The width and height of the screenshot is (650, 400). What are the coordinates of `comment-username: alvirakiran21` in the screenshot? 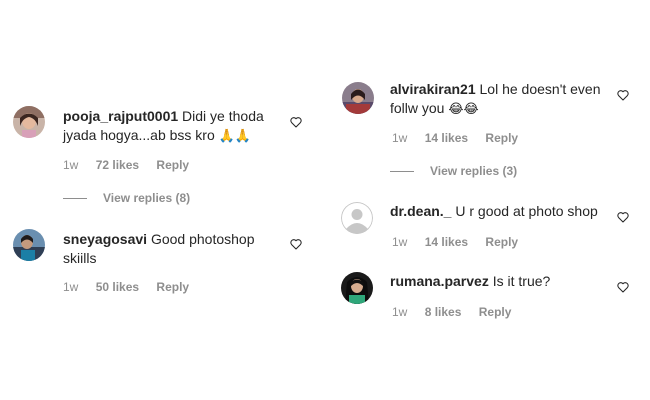 It's located at (433, 89).